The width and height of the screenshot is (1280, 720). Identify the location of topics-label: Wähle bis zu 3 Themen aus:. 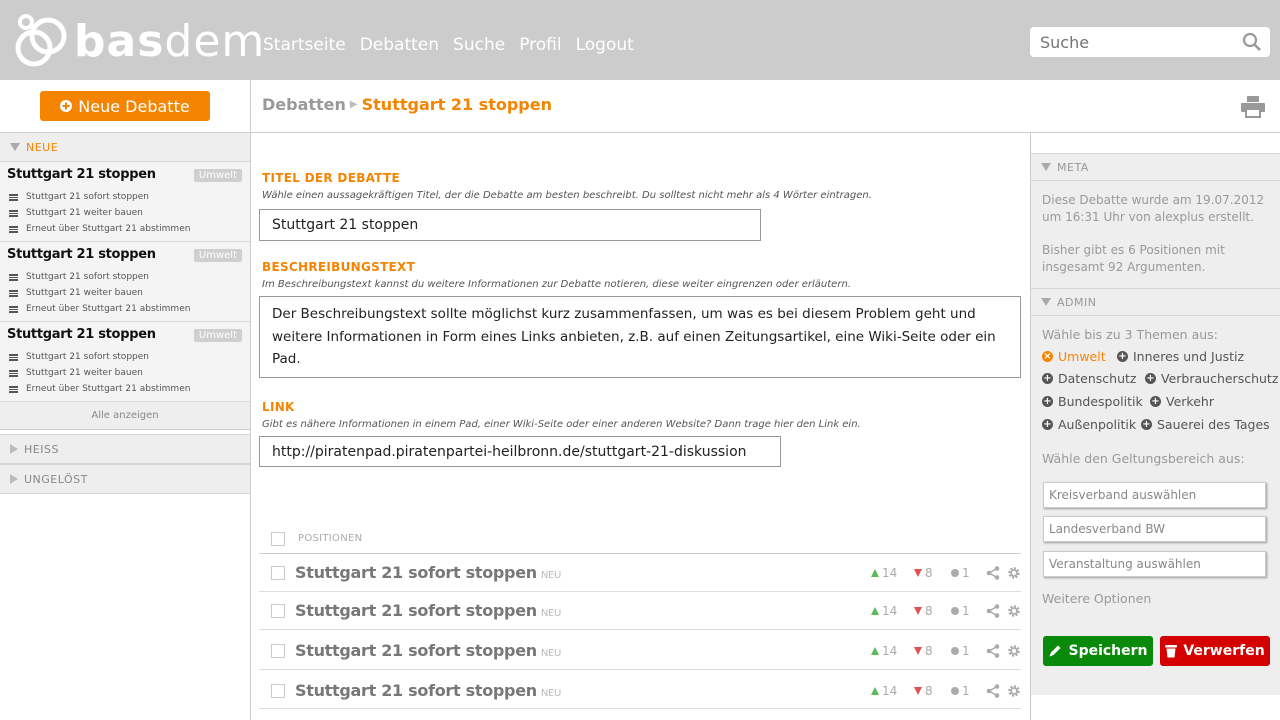
(1130, 334).